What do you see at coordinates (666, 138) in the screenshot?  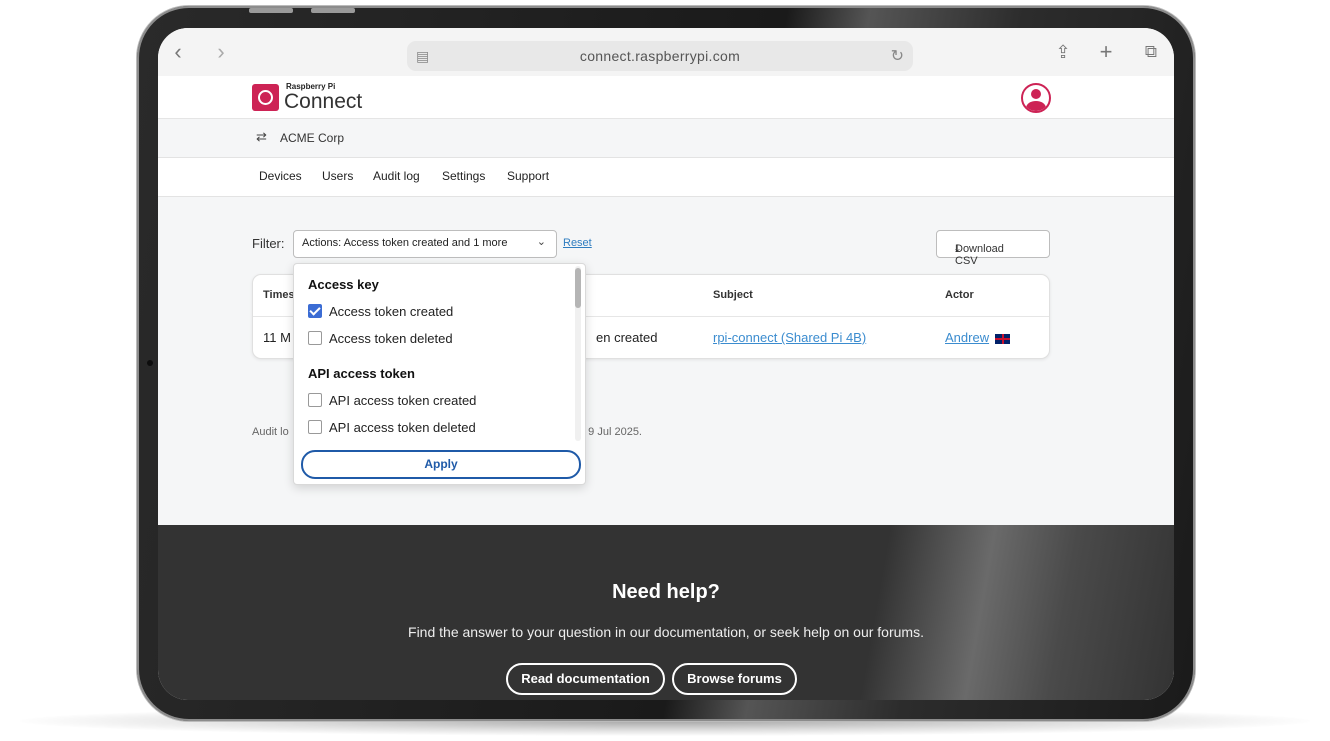 I see `org-switcher: ⇄ ACME Corp` at bounding box center [666, 138].